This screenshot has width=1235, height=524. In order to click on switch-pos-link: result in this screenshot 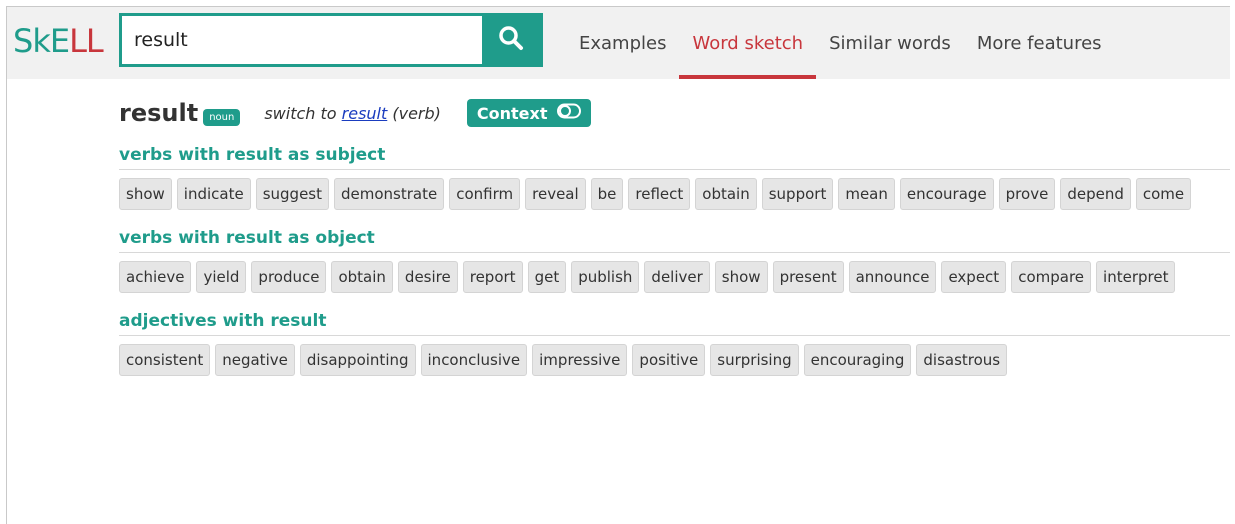, I will do `click(365, 113)`.